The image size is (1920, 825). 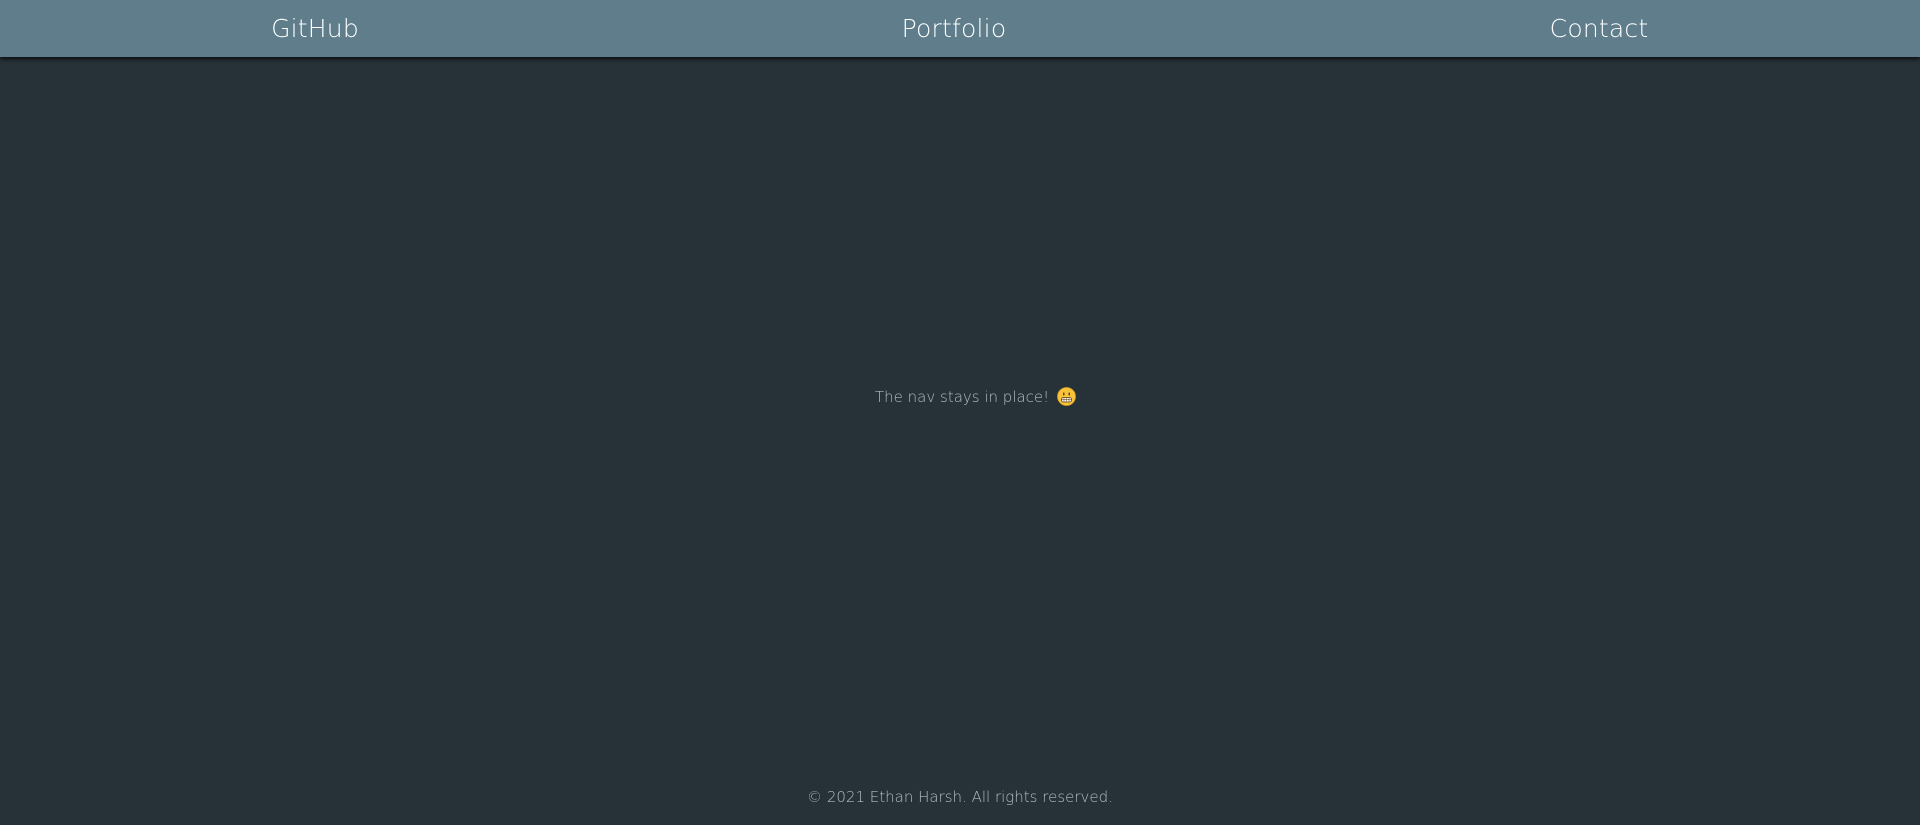 I want to click on page-footer: © 2021 Ethan Harsh. All rights reserved., so click(x=960, y=797).